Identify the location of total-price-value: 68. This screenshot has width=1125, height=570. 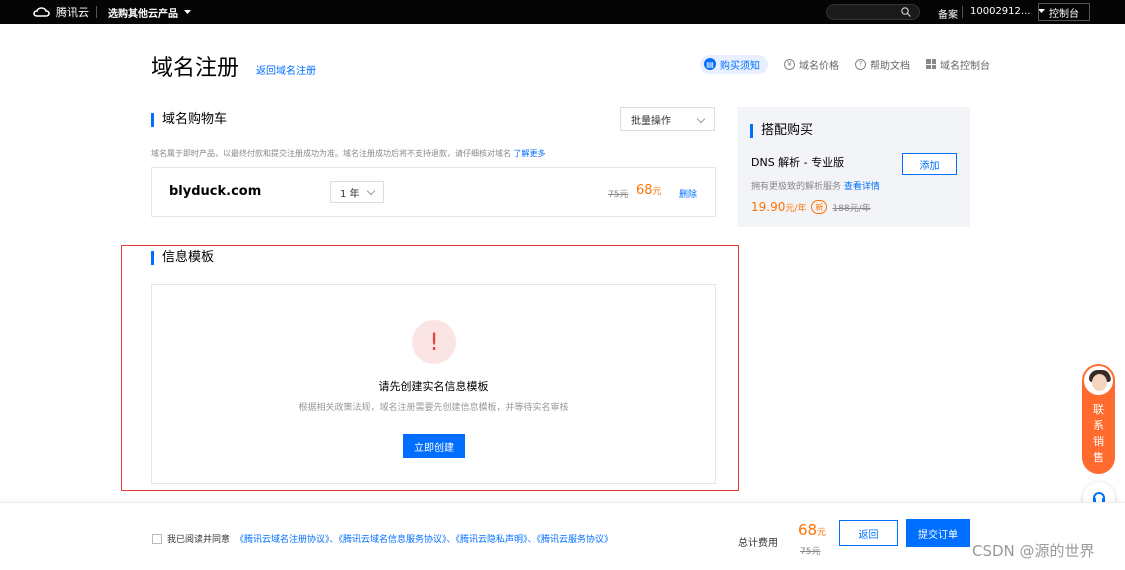
(808, 530).